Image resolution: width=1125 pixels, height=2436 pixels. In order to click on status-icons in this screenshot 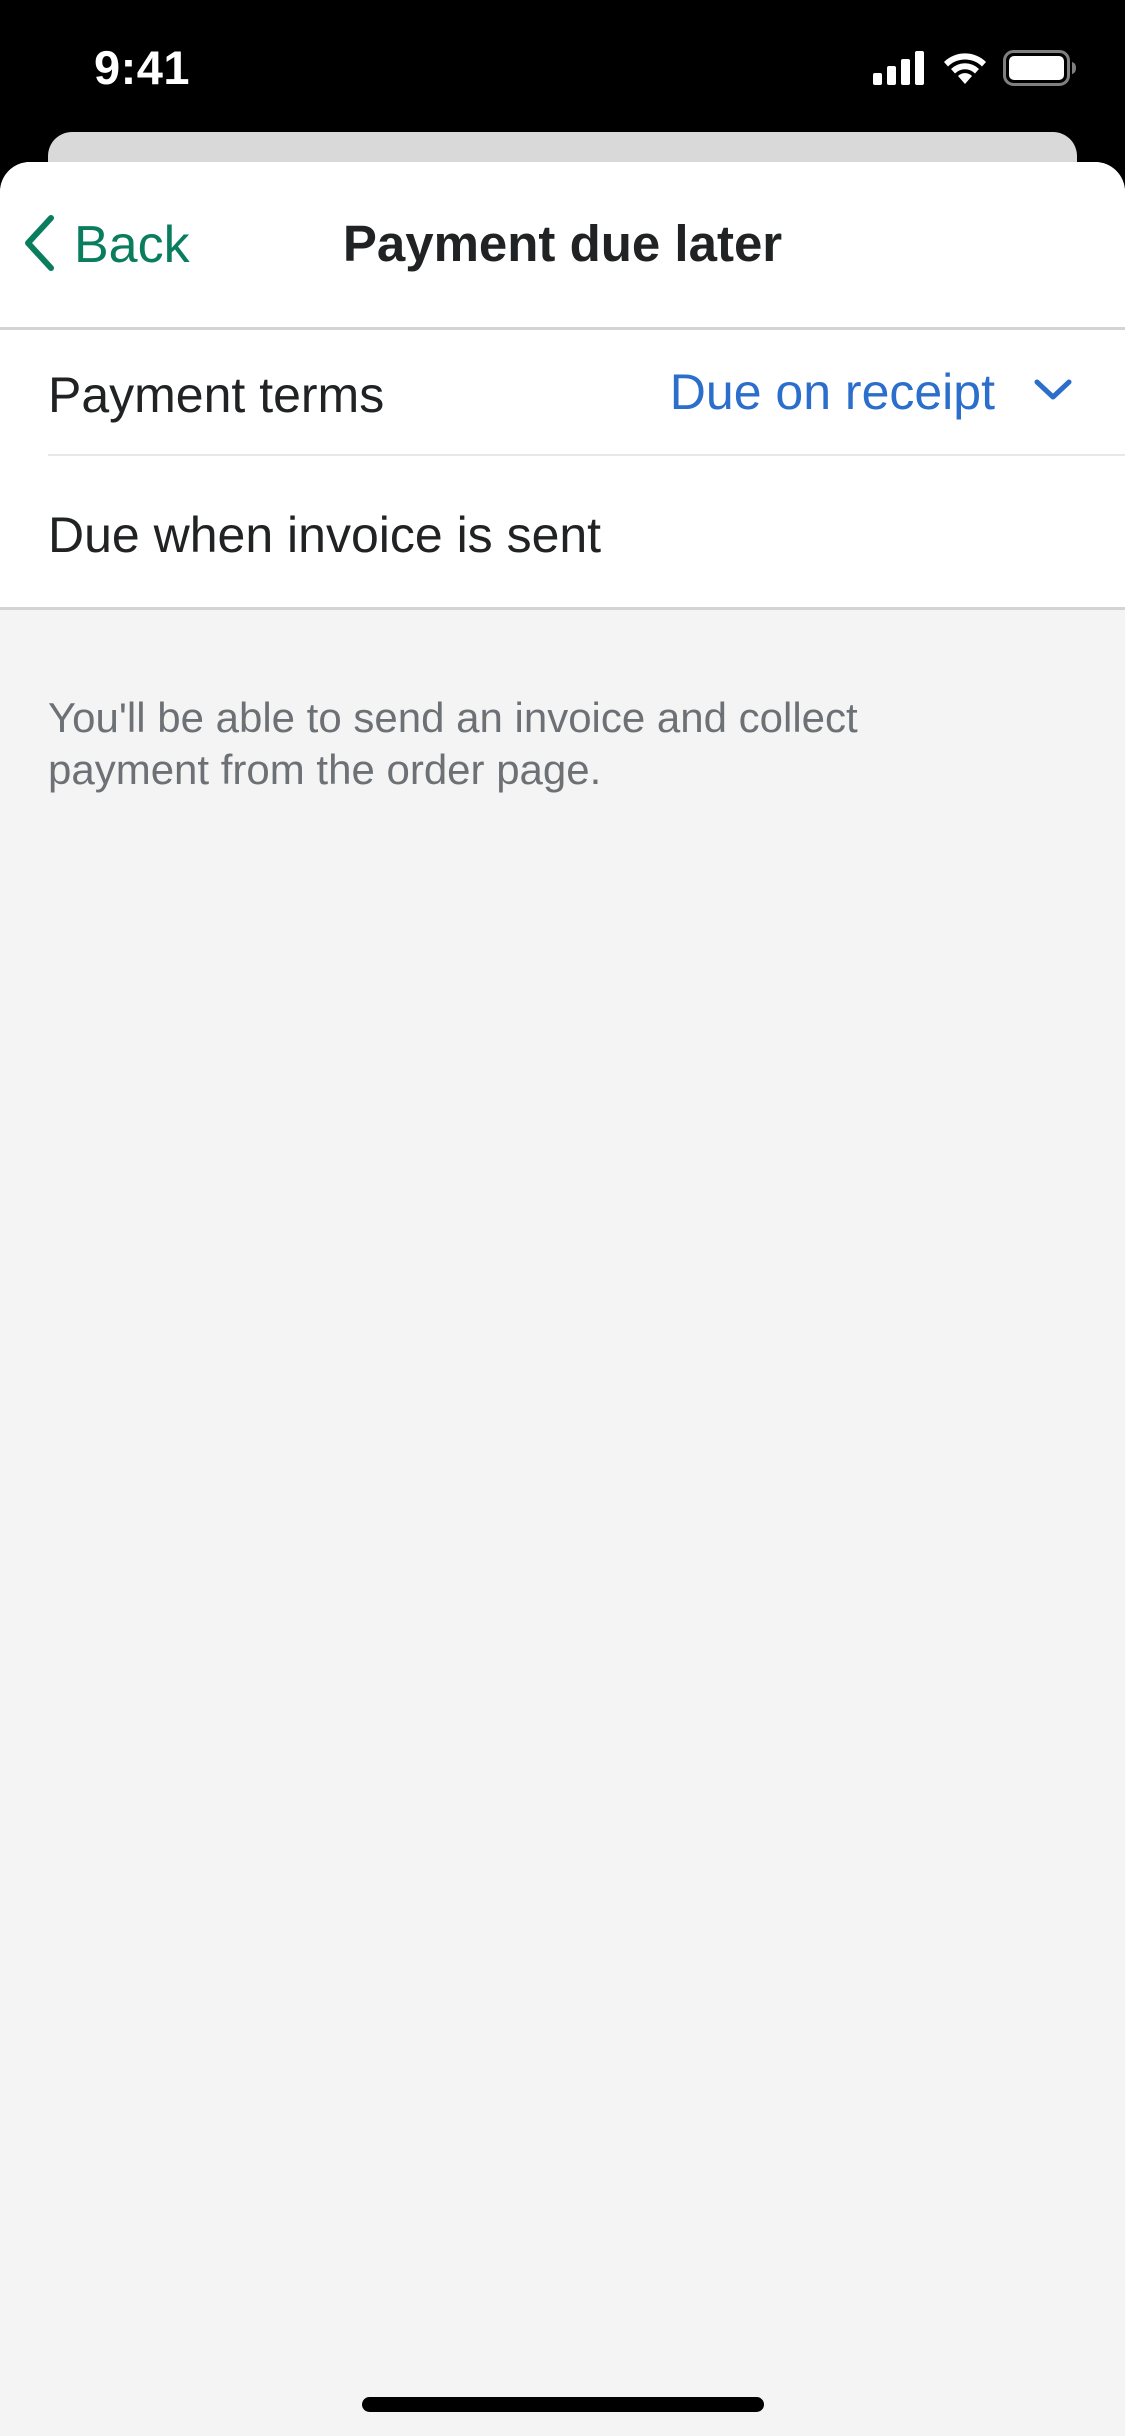, I will do `click(975, 70)`.